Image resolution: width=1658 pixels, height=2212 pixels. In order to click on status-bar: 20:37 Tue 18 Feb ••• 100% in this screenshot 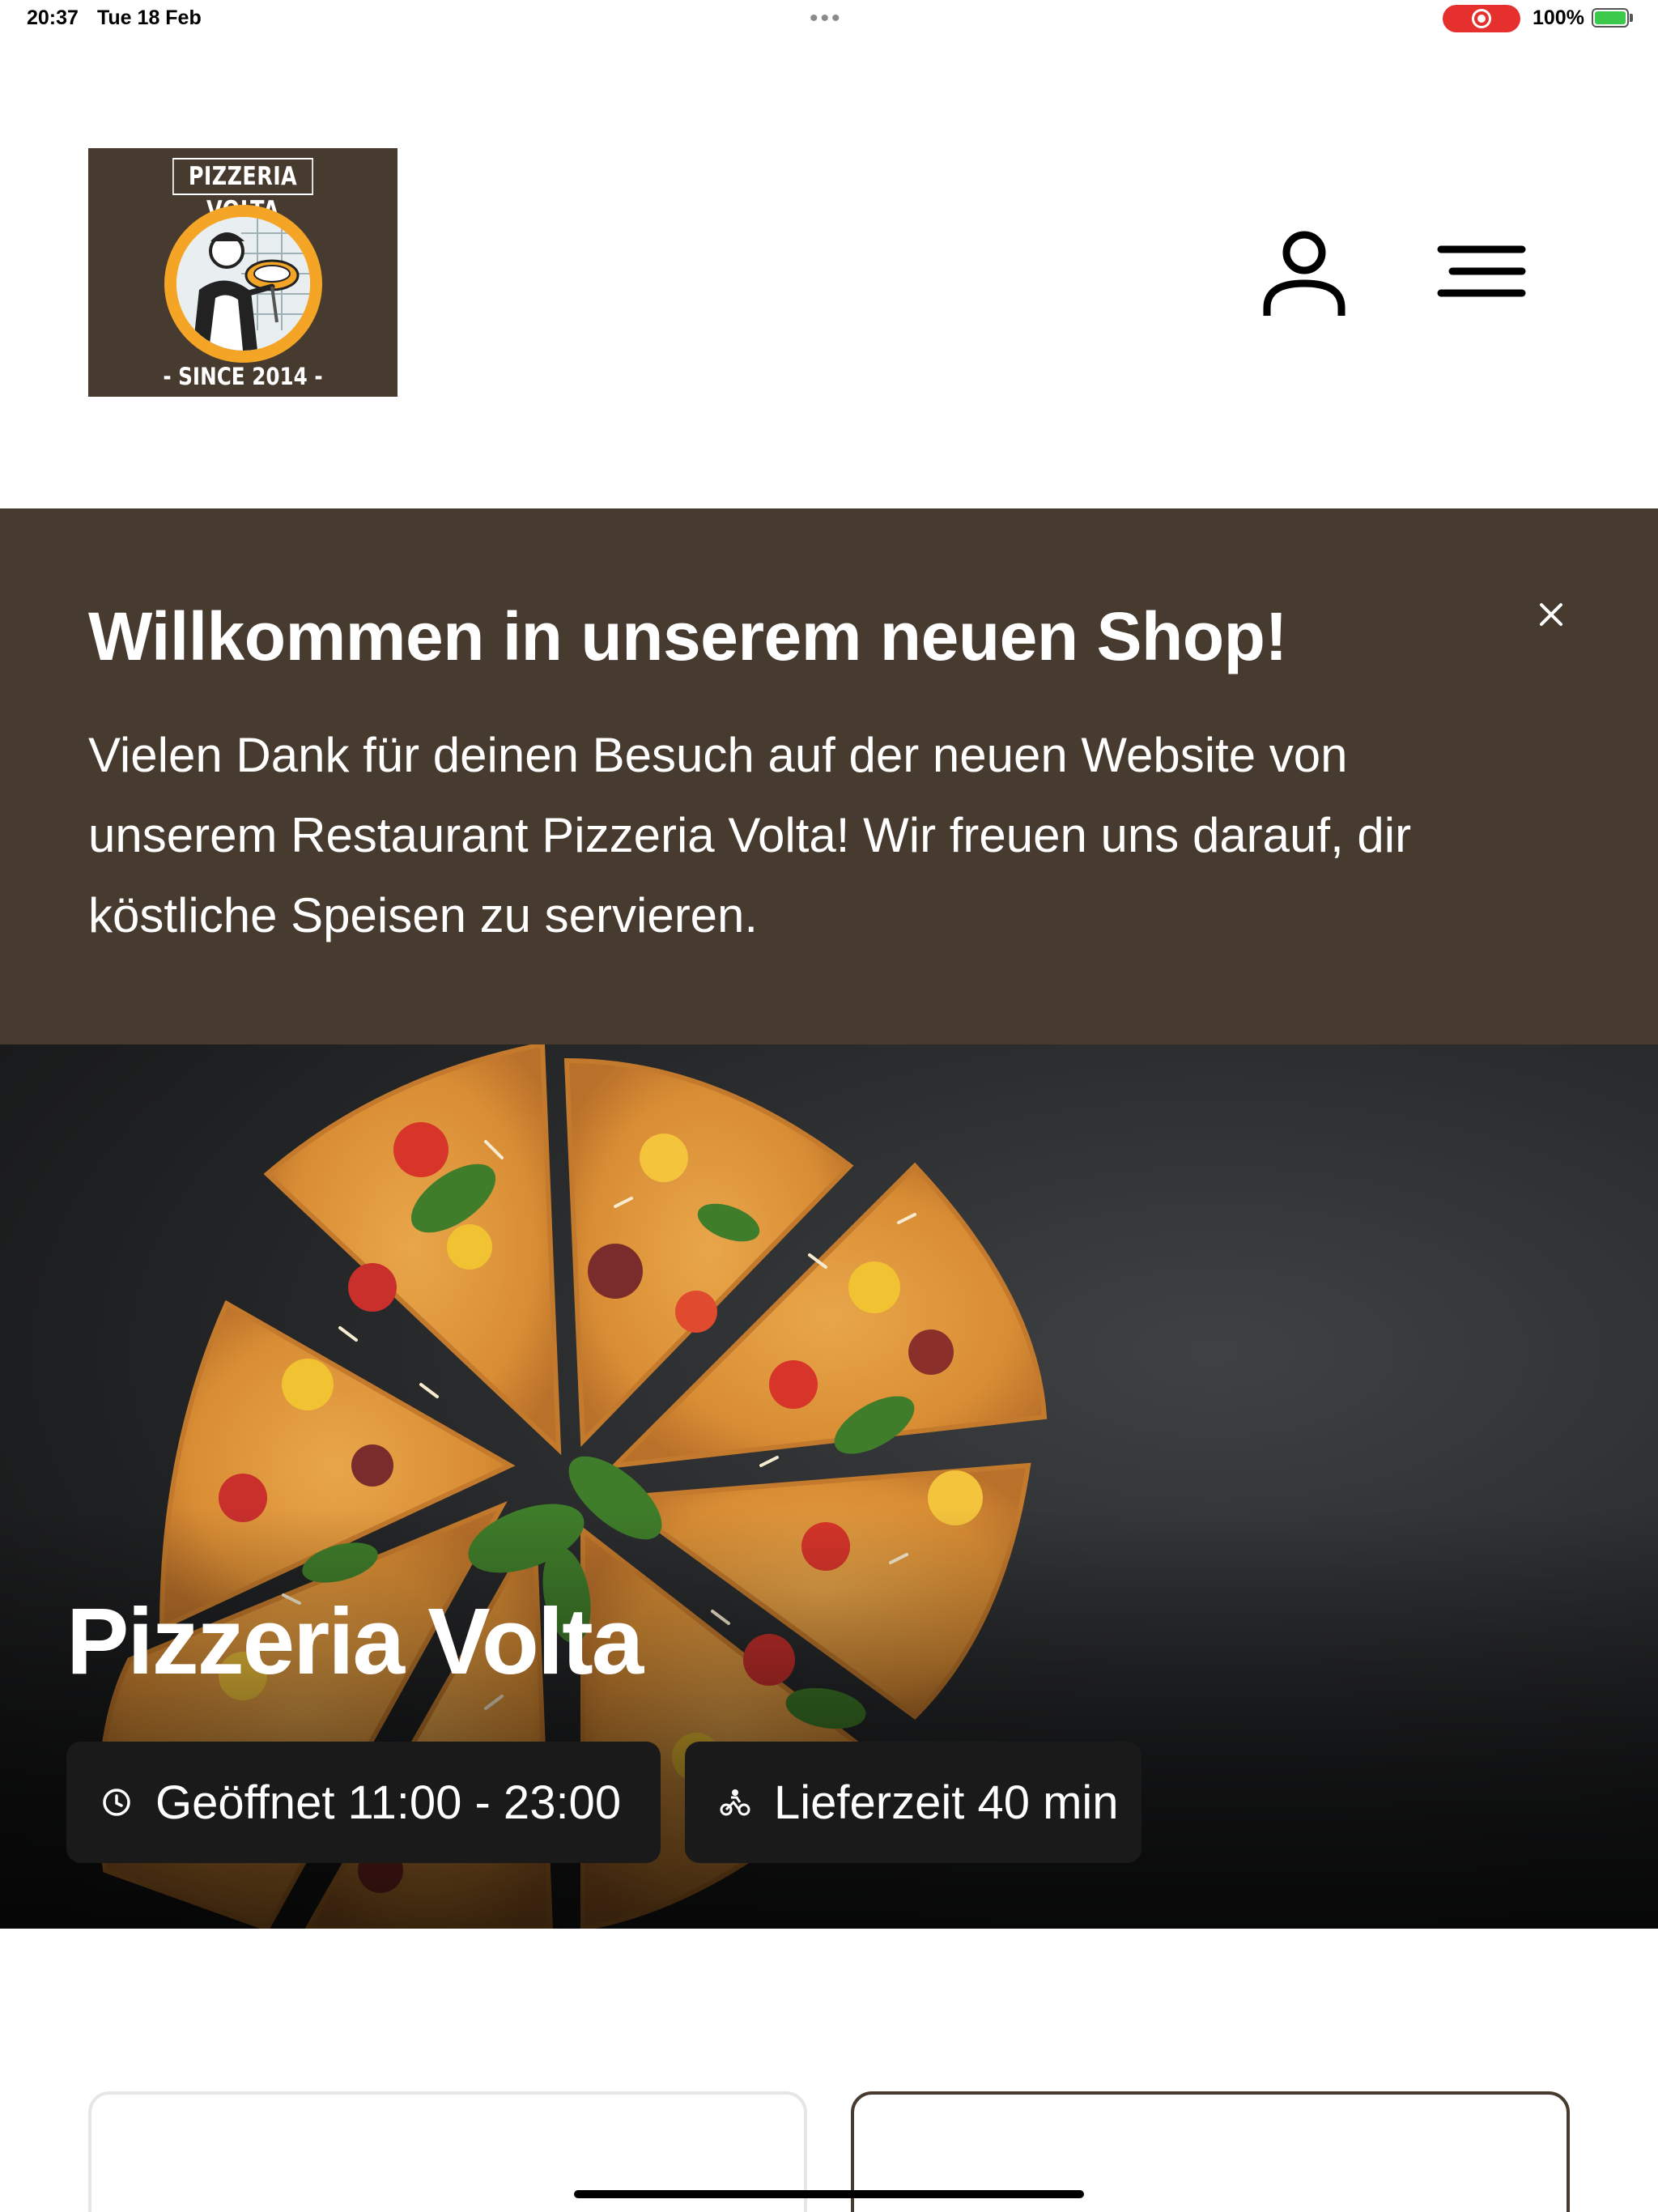, I will do `click(829, 19)`.